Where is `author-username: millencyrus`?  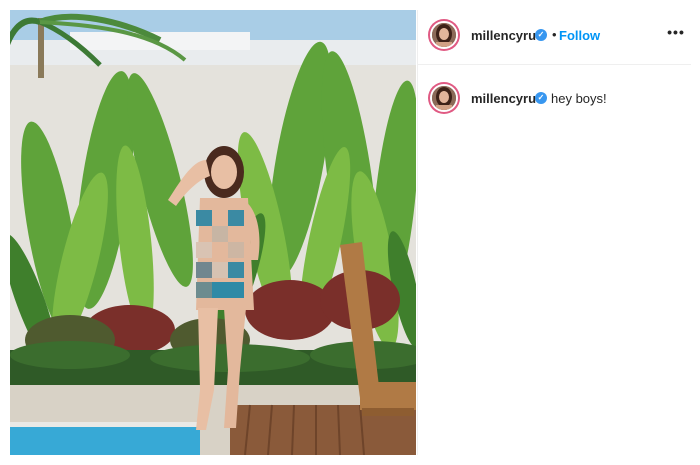 author-username: millencyrus is located at coordinates (507, 35).